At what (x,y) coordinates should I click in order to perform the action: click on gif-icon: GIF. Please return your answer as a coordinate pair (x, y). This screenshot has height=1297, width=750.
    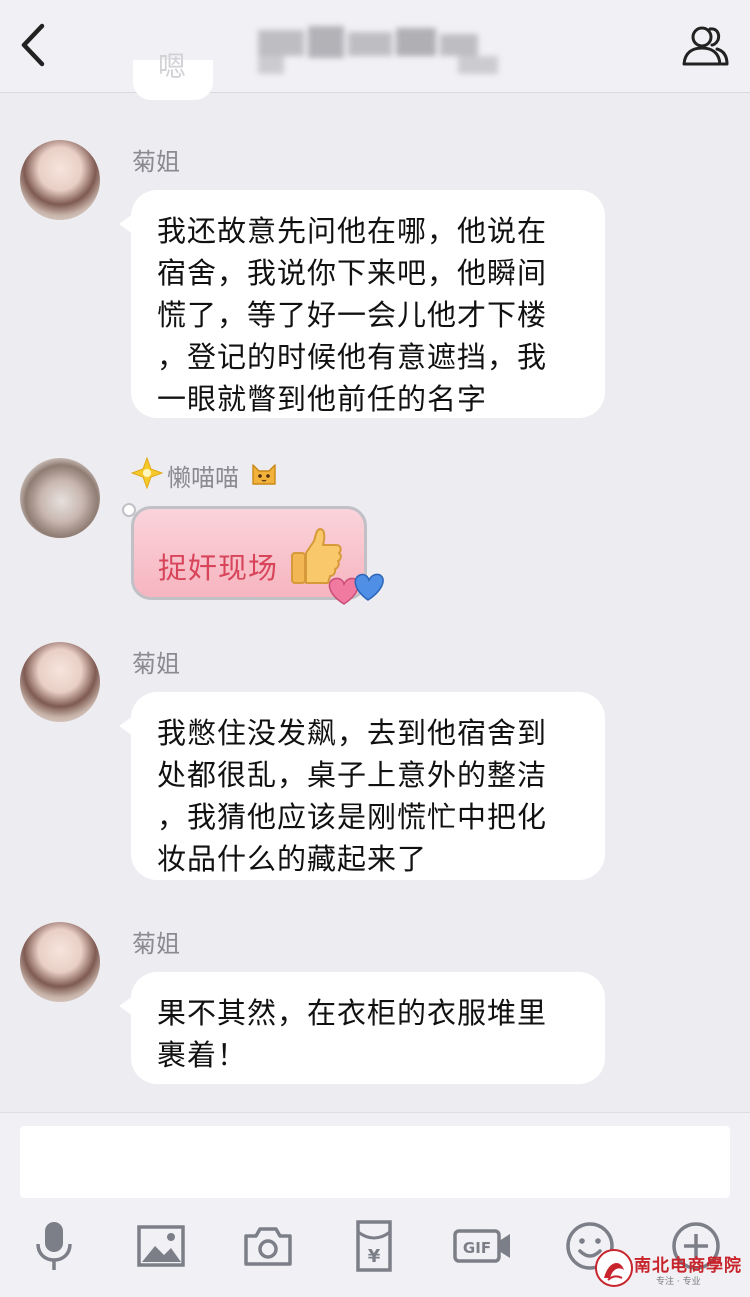
    Looking at the image, I should click on (483, 1246).